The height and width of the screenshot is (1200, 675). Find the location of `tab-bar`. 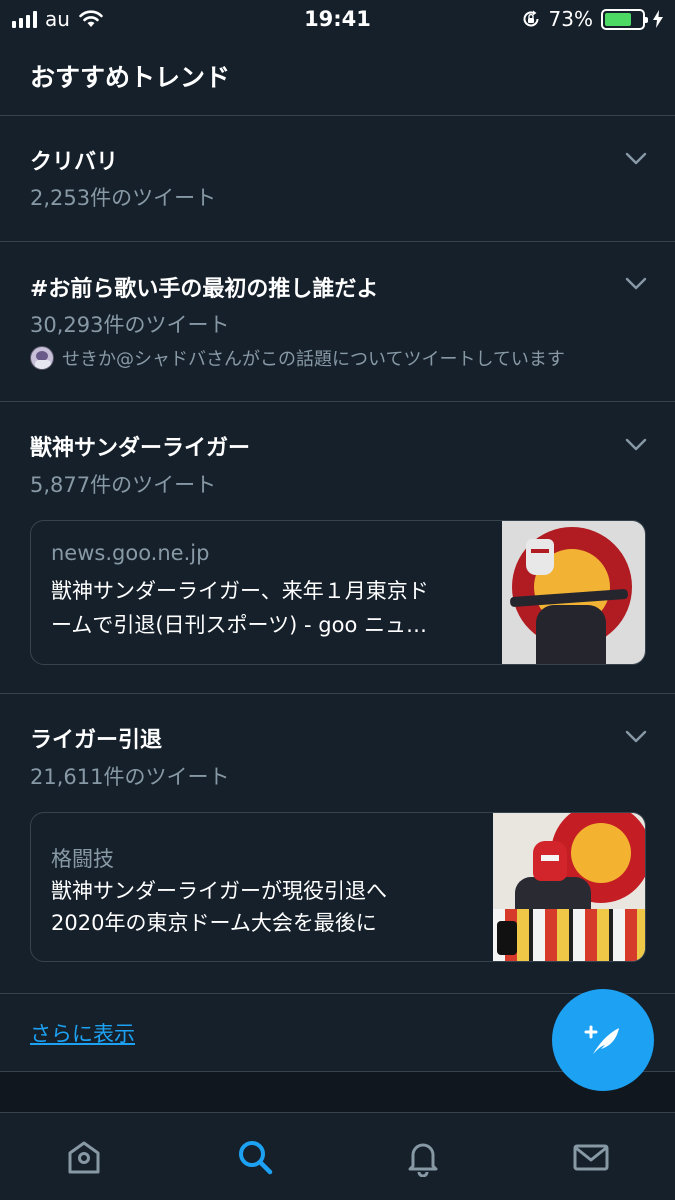

tab-bar is located at coordinates (337, 1156).